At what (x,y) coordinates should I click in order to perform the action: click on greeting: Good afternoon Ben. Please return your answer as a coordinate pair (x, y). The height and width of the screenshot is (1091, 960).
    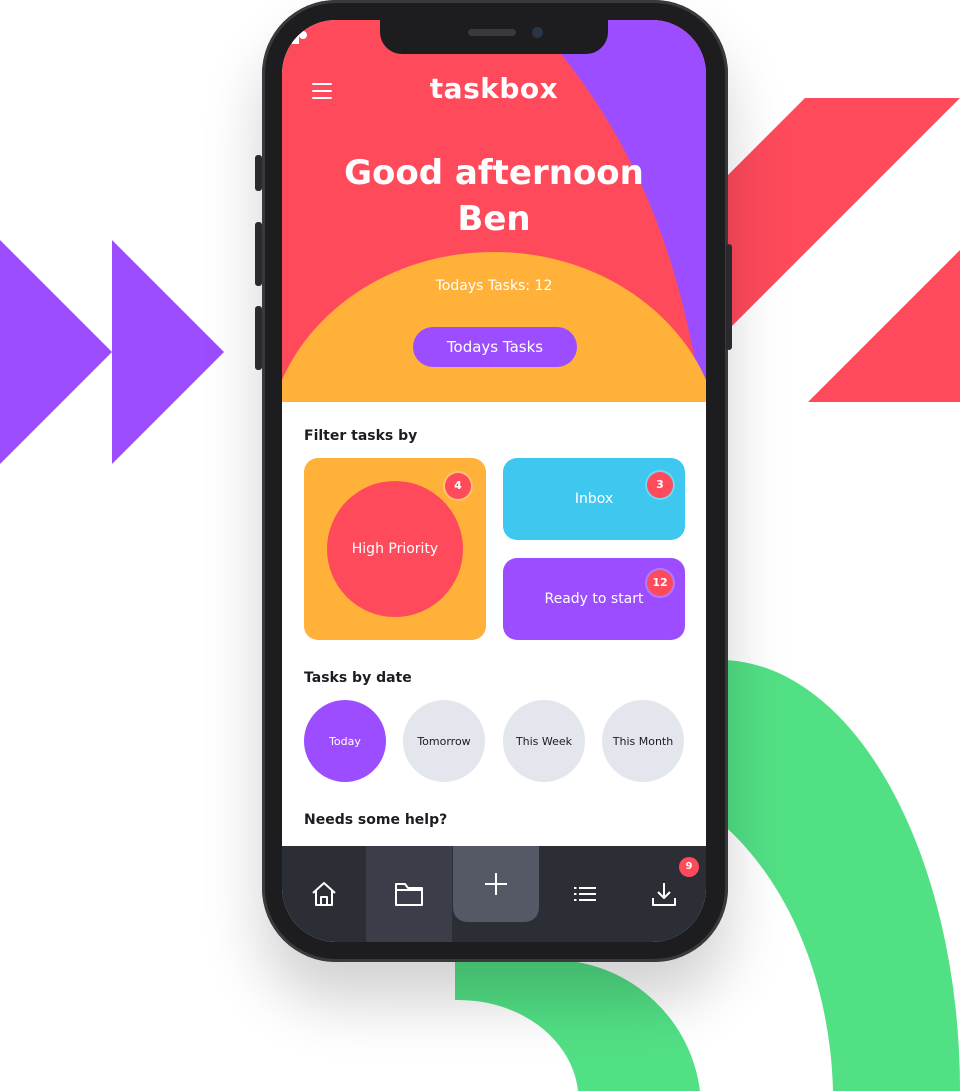
    Looking at the image, I should click on (494, 196).